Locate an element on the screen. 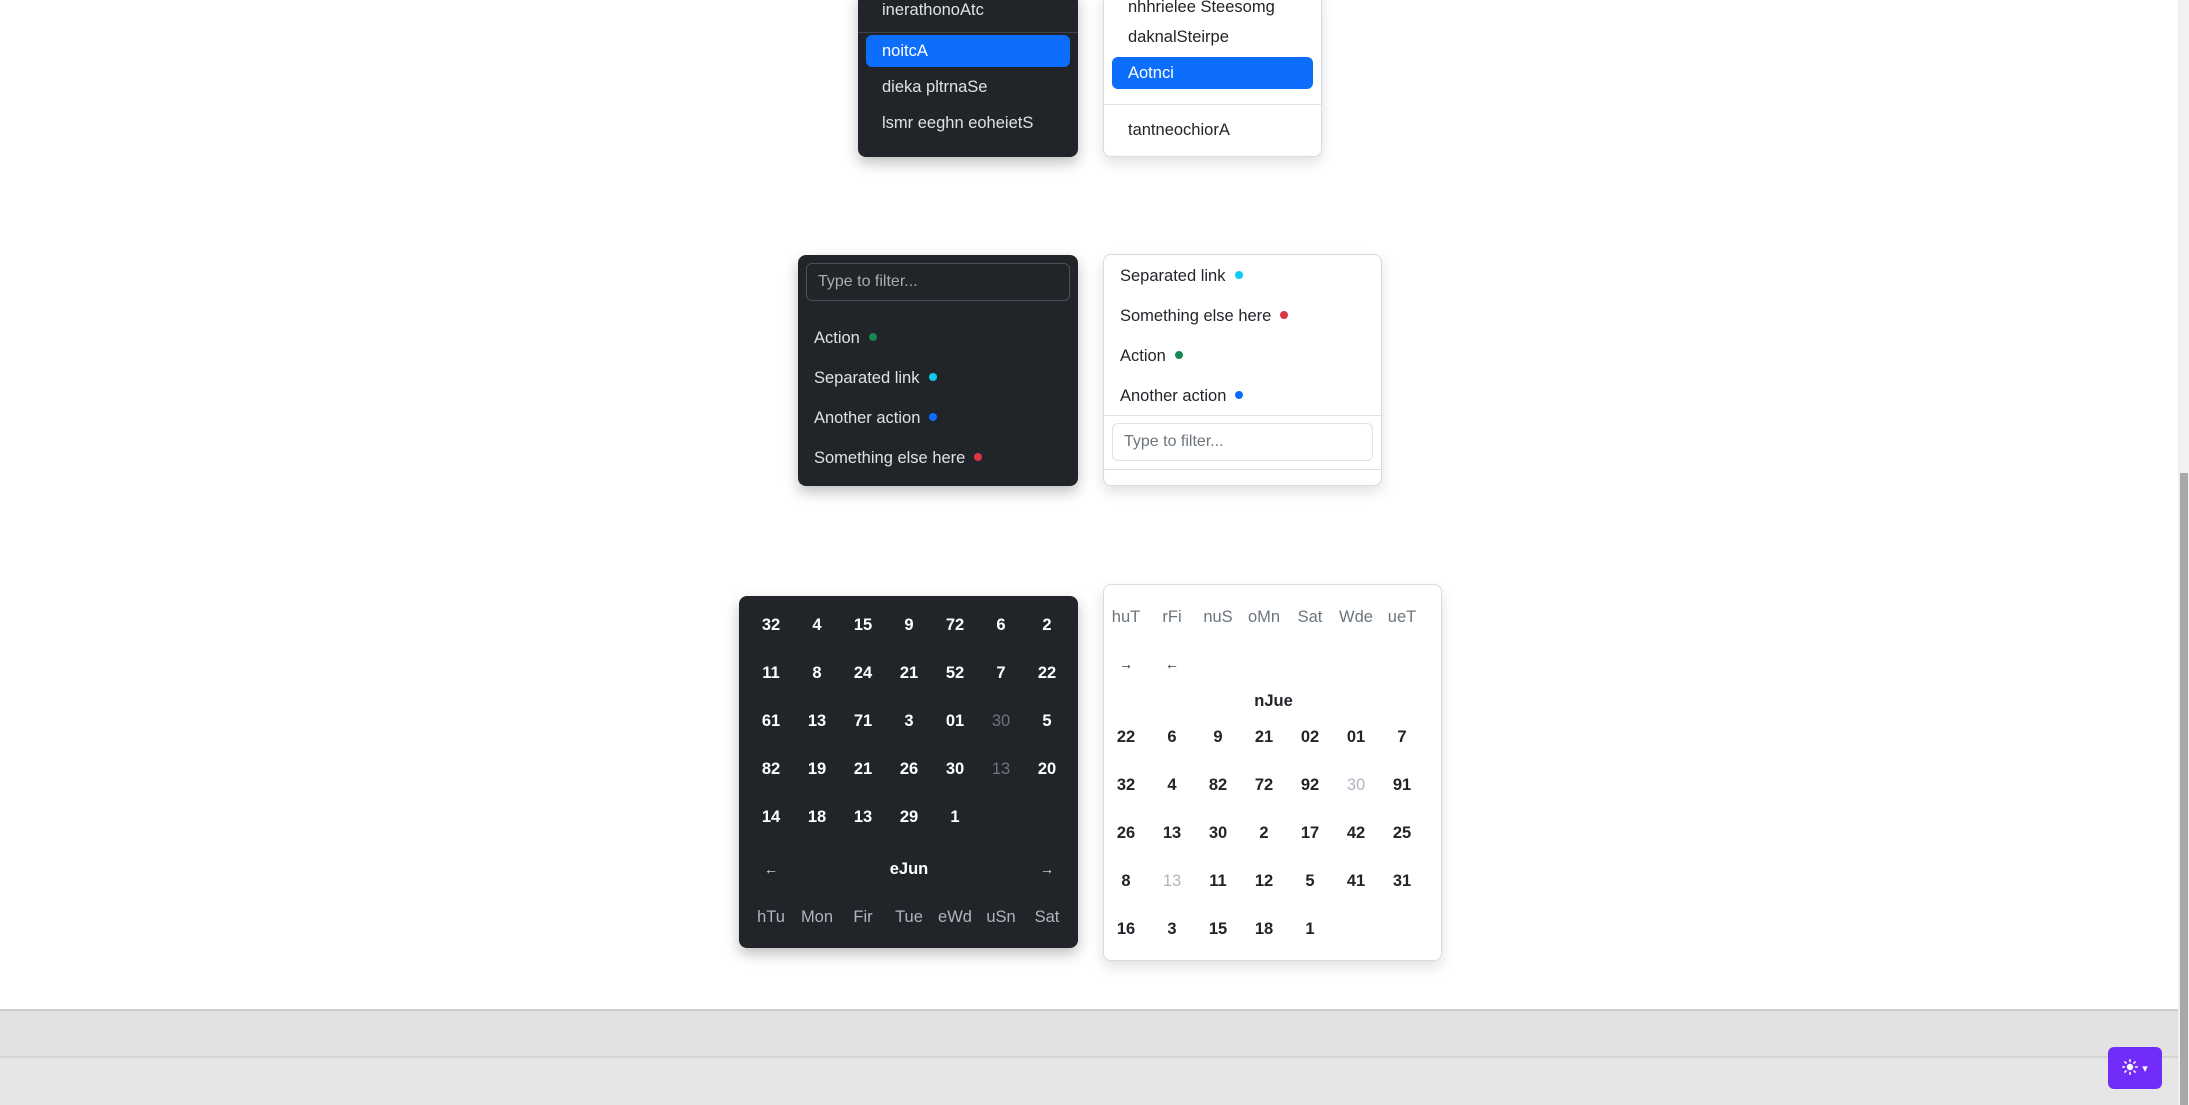  menu-item: daknalSteirpe is located at coordinates (1212, 37).